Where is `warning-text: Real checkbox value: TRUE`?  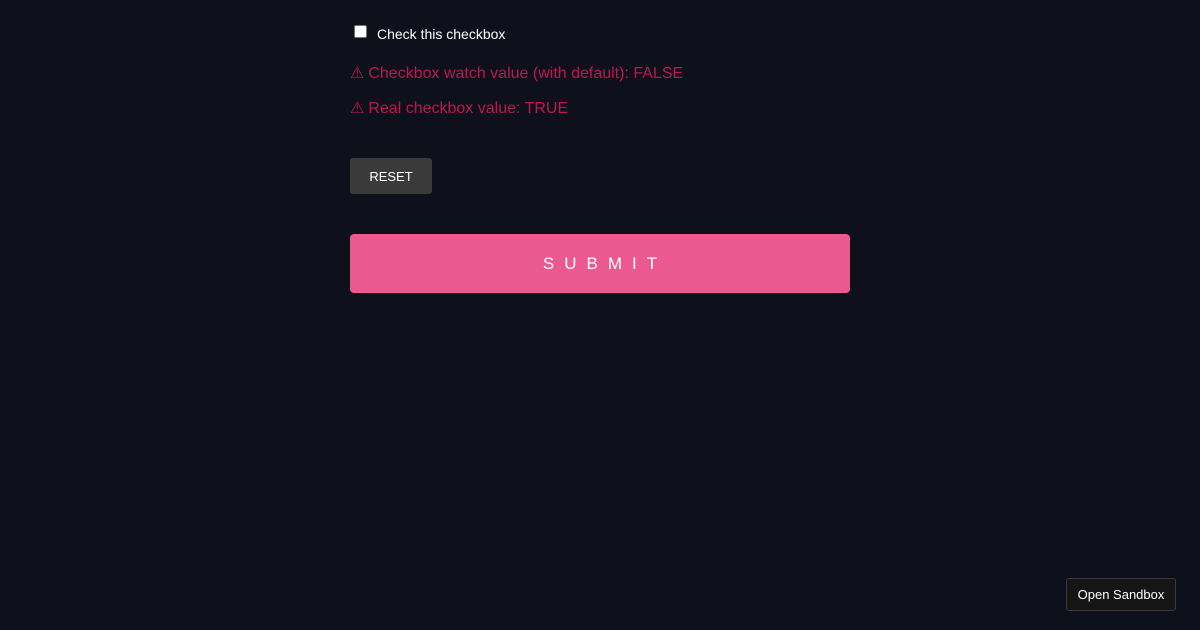
warning-text: Real checkbox value: TRUE is located at coordinates (468, 108).